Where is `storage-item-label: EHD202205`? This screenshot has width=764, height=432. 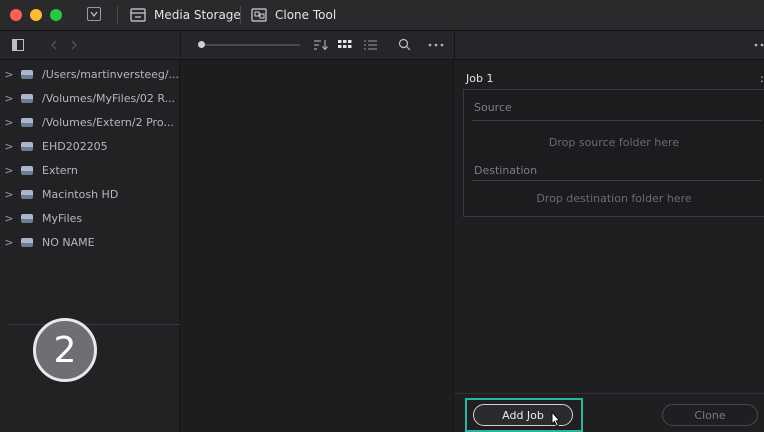 storage-item-label: EHD202205 is located at coordinates (75, 146).